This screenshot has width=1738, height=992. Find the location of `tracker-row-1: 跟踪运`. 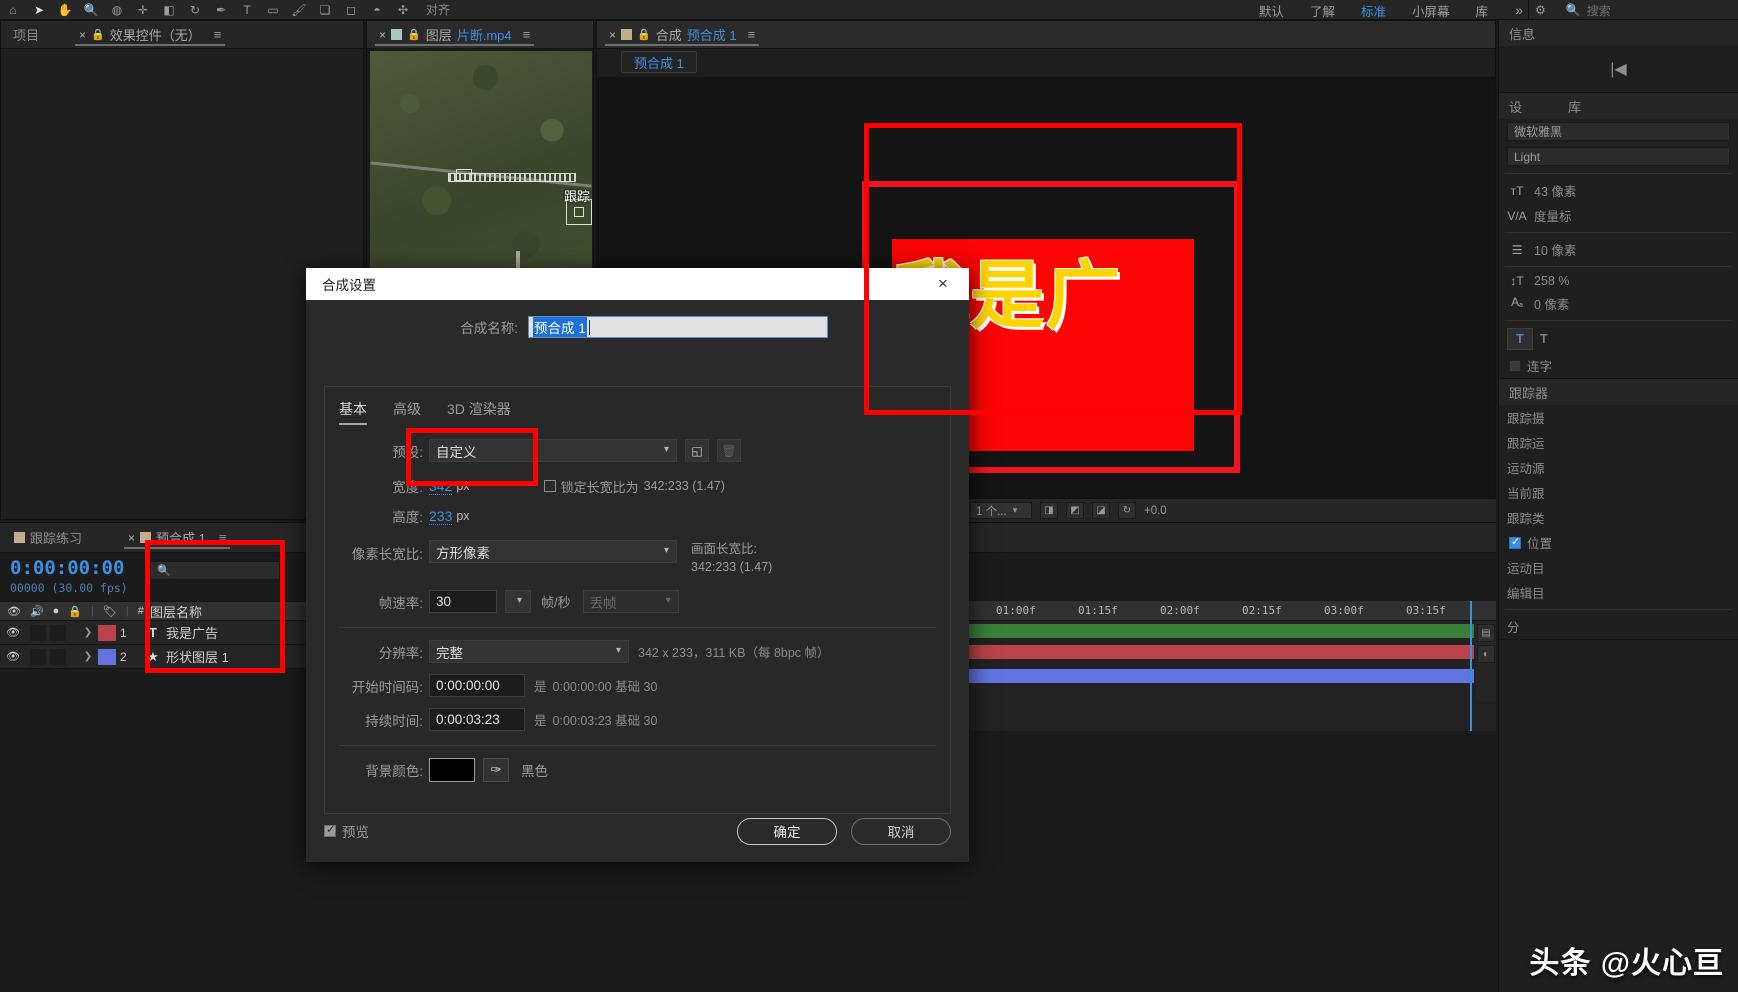

tracker-row-1: 跟踪运 is located at coordinates (1618, 442).